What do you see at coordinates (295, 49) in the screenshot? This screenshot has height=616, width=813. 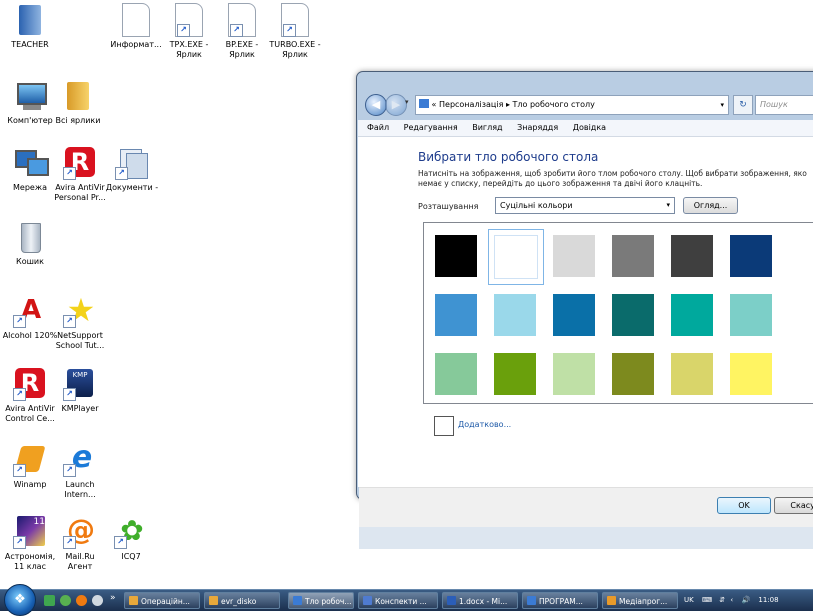 I see `icon-label: TURBO.EXE - Ярлик` at bounding box center [295, 49].